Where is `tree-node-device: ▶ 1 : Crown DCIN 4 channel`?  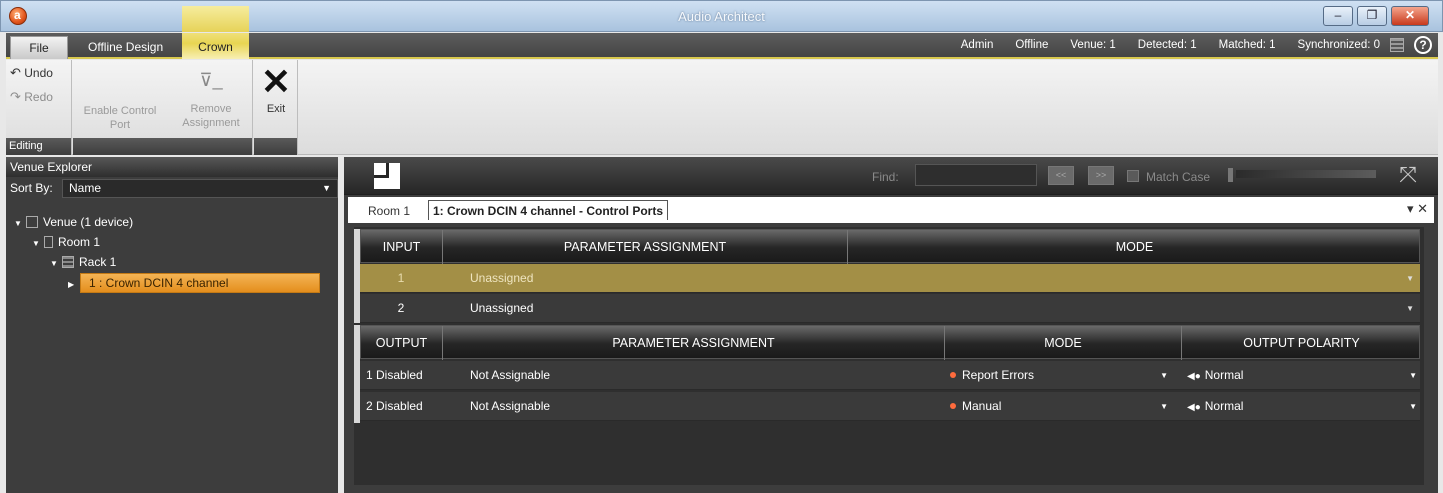 tree-node-device: ▶ 1 : Crown DCIN 4 channel is located at coordinates (194, 283).